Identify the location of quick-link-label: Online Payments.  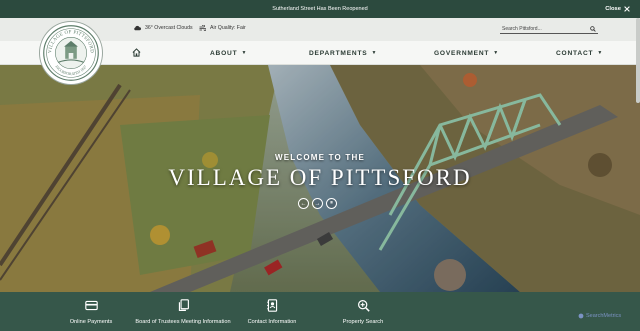
(91, 322).